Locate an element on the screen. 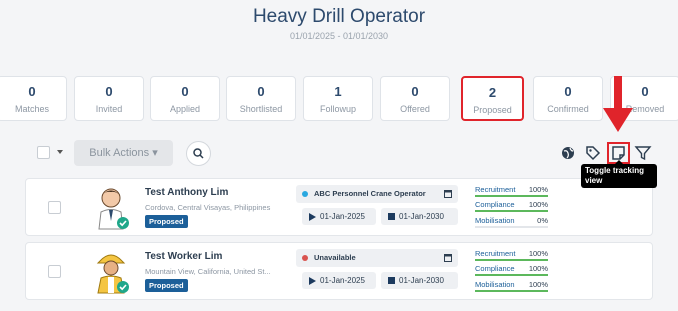 This screenshot has height=311, width=678. metric-value: 0% is located at coordinates (542, 220).